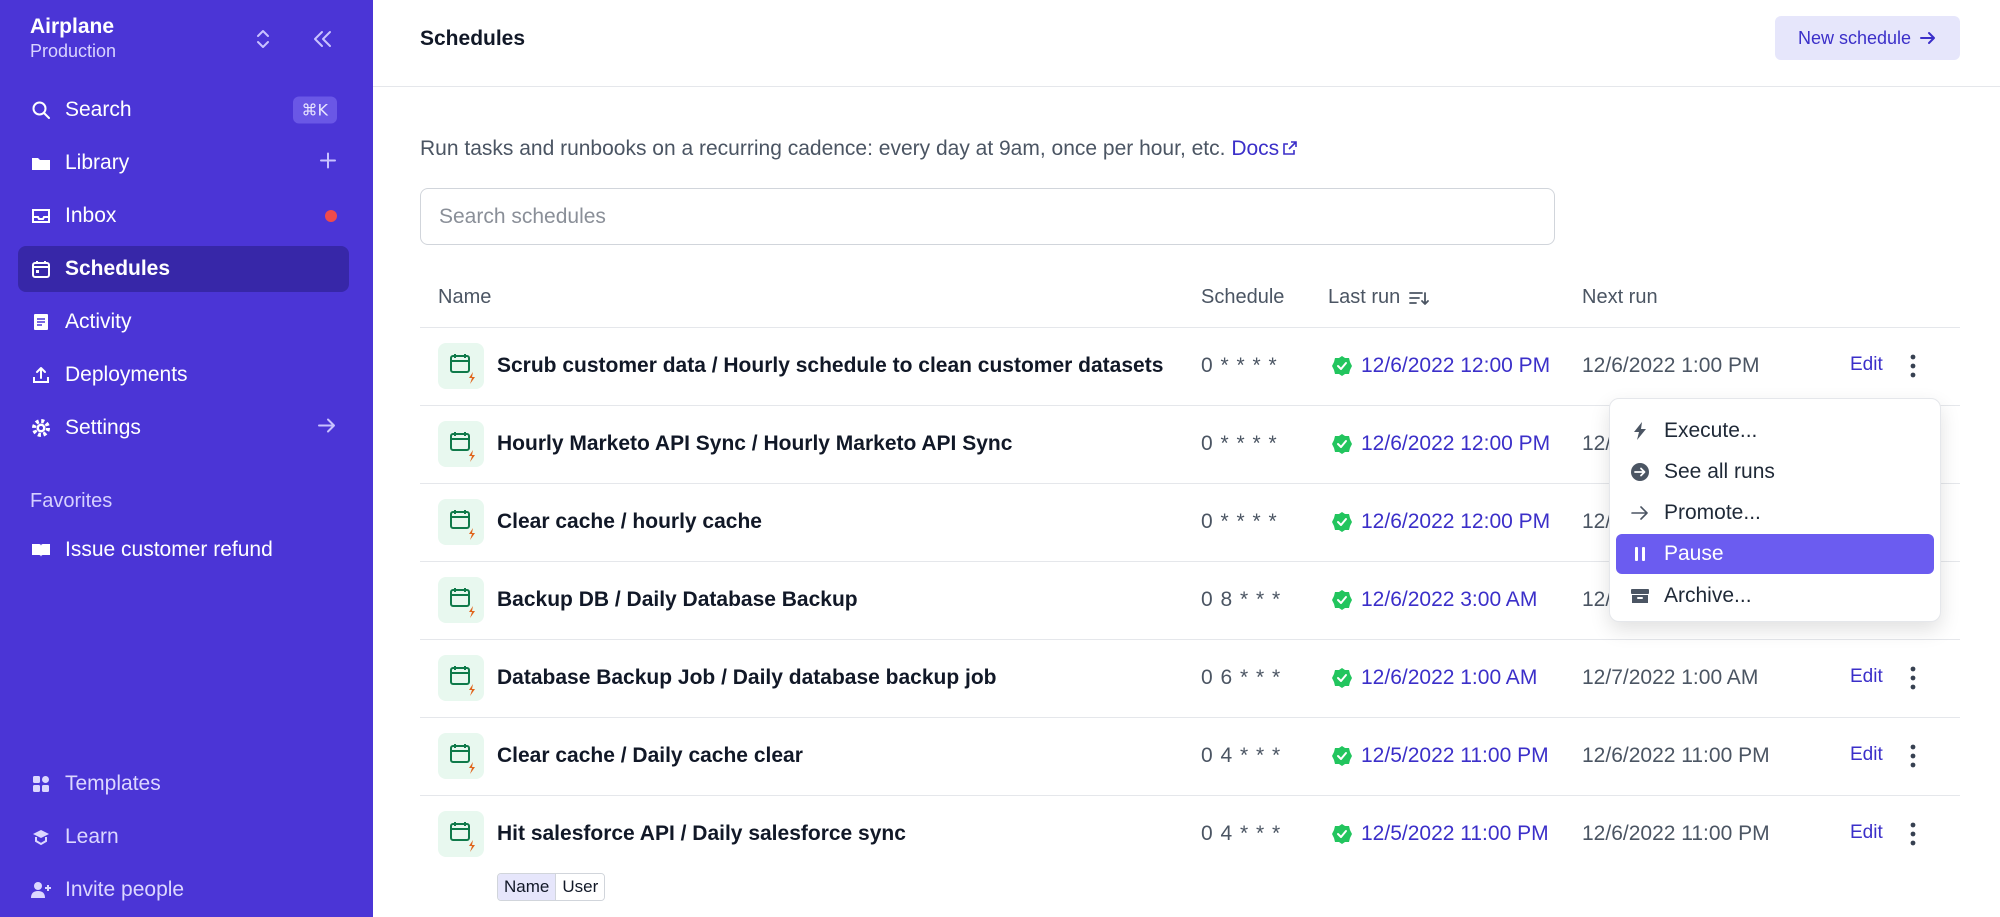 The height and width of the screenshot is (917, 2000). What do you see at coordinates (1640, 596) in the screenshot?
I see `archive-icon` at bounding box center [1640, 596].